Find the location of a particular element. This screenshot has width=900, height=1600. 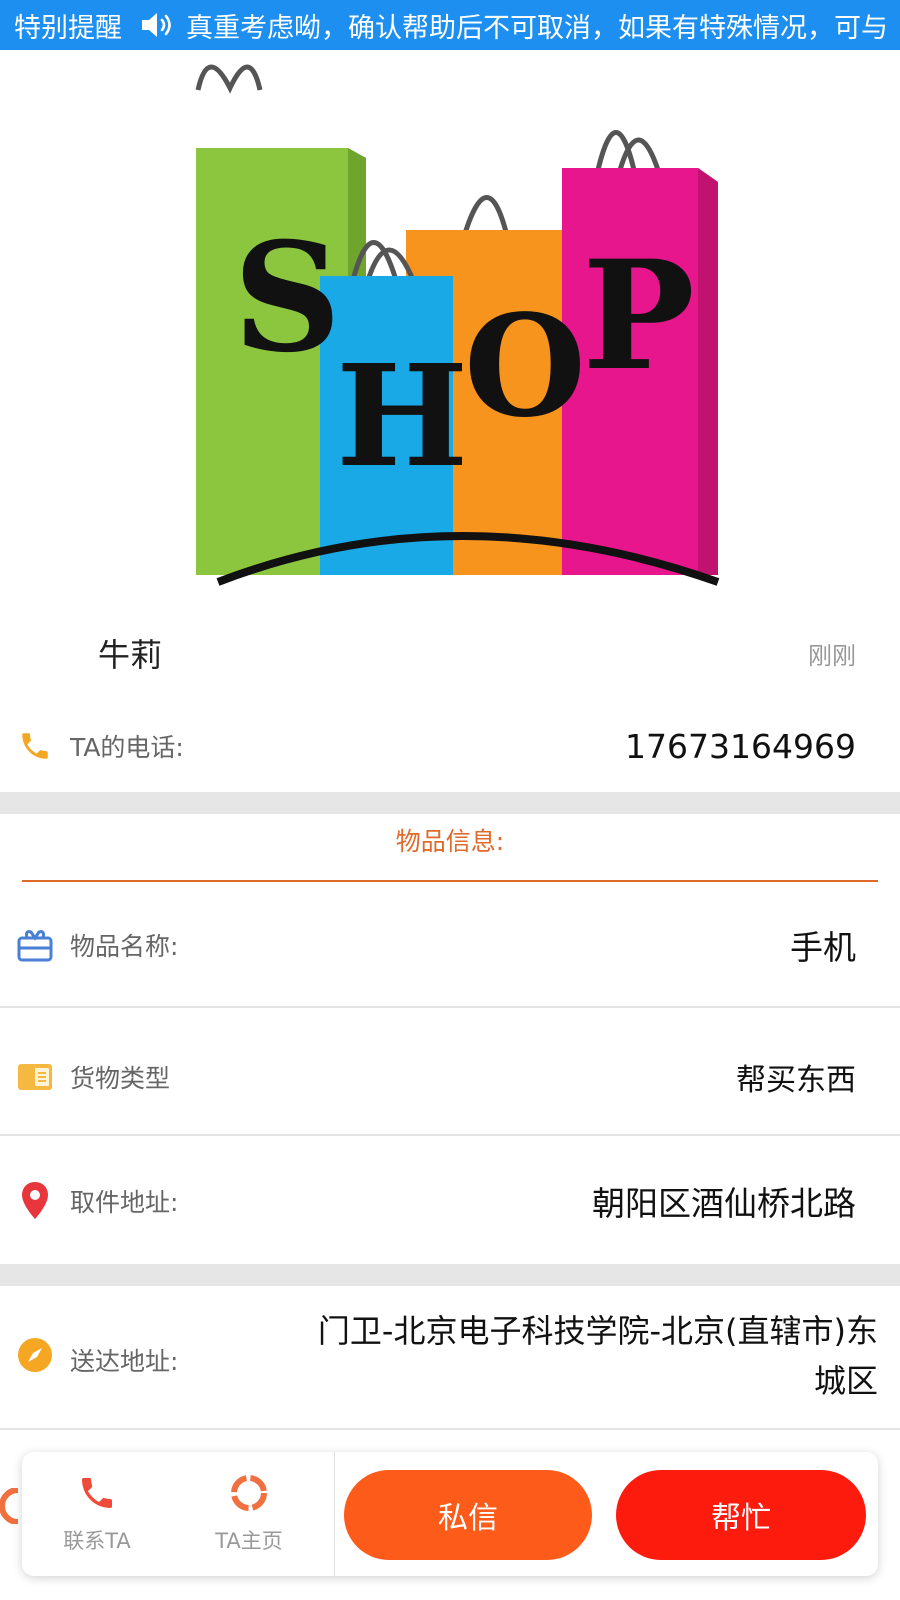

phone-value: 17673164969 is located at coordinates (740, 746).